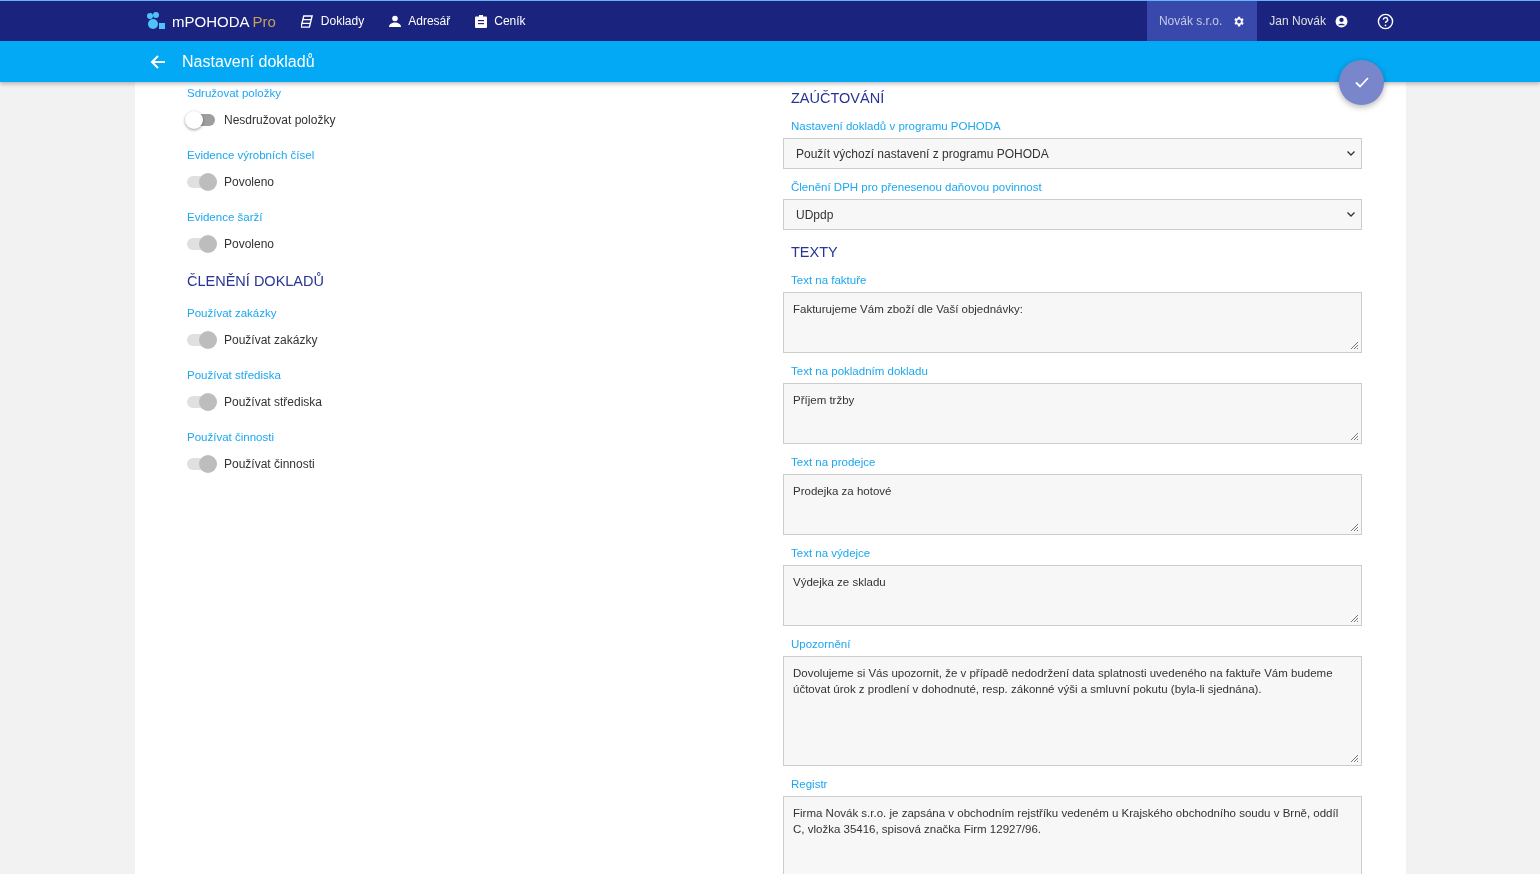 The height and width of the screenshot is (874, 1540). Describe the element at coordinates (896, 126) in the screenshot. I see `field-label: Nastavení dokladů v programu POHODA` at that location.